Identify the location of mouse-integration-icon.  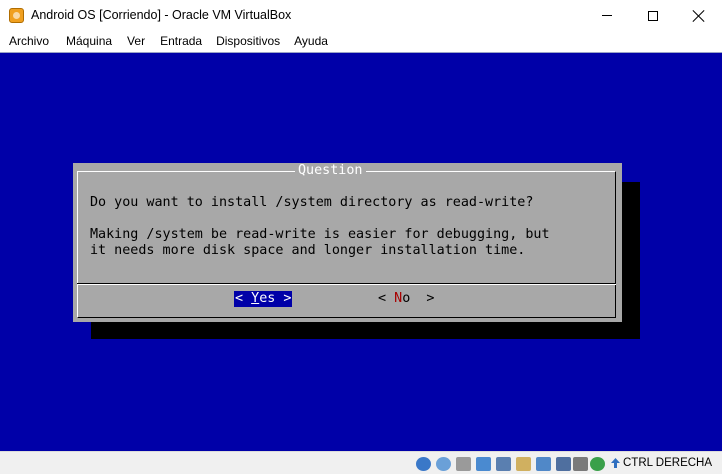
(597, 464).